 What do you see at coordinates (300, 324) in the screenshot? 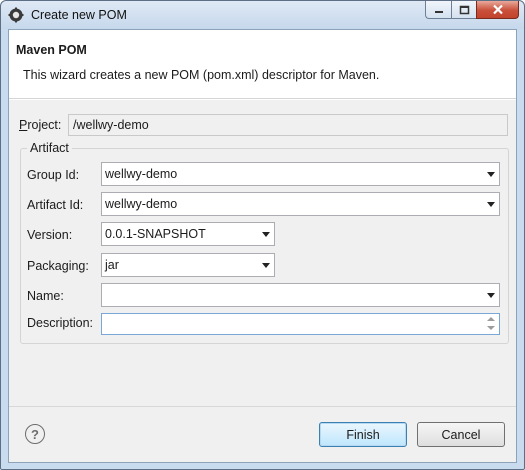
I see `description-field` at bounding box center [300, 324].